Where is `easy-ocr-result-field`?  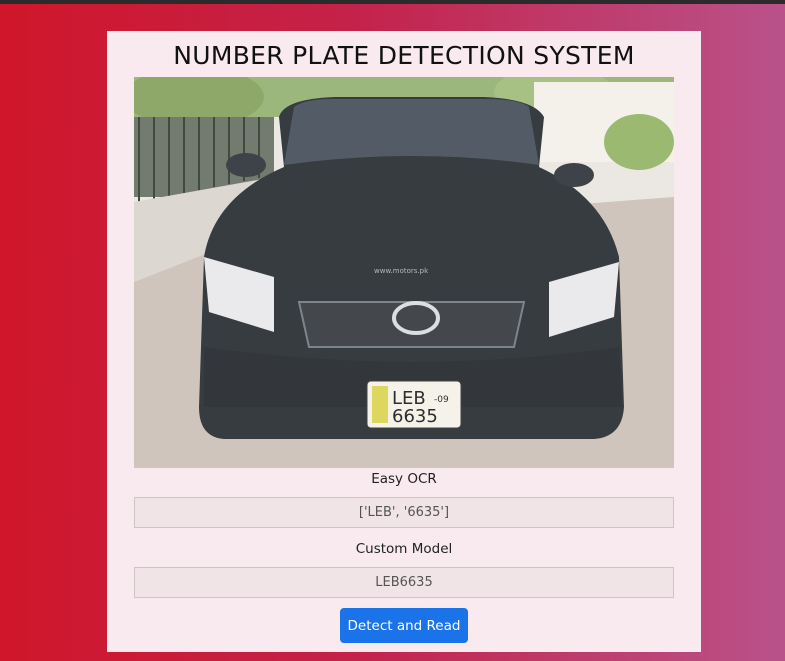
easy-ocr-result-field is located at coordinates (404, 512).